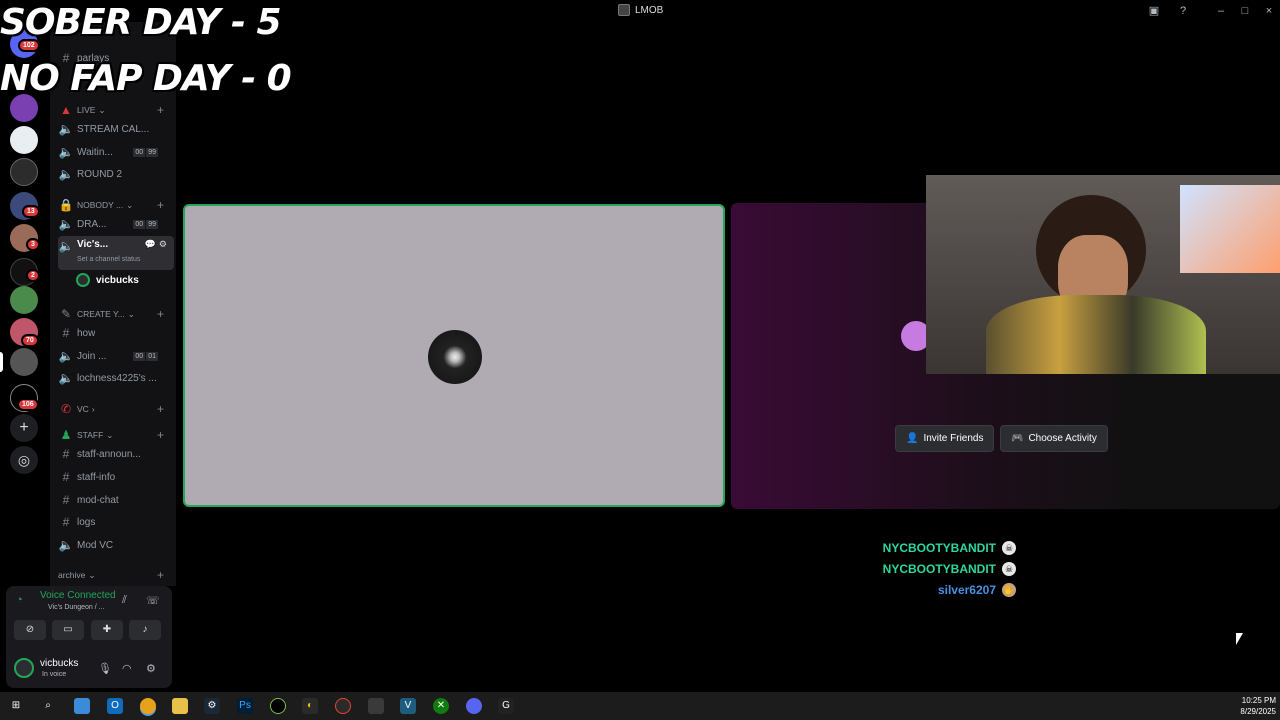 This screenshot has height=720, width=1280. I want to click on category-header: ✆ VC › +, so click(116, 409).